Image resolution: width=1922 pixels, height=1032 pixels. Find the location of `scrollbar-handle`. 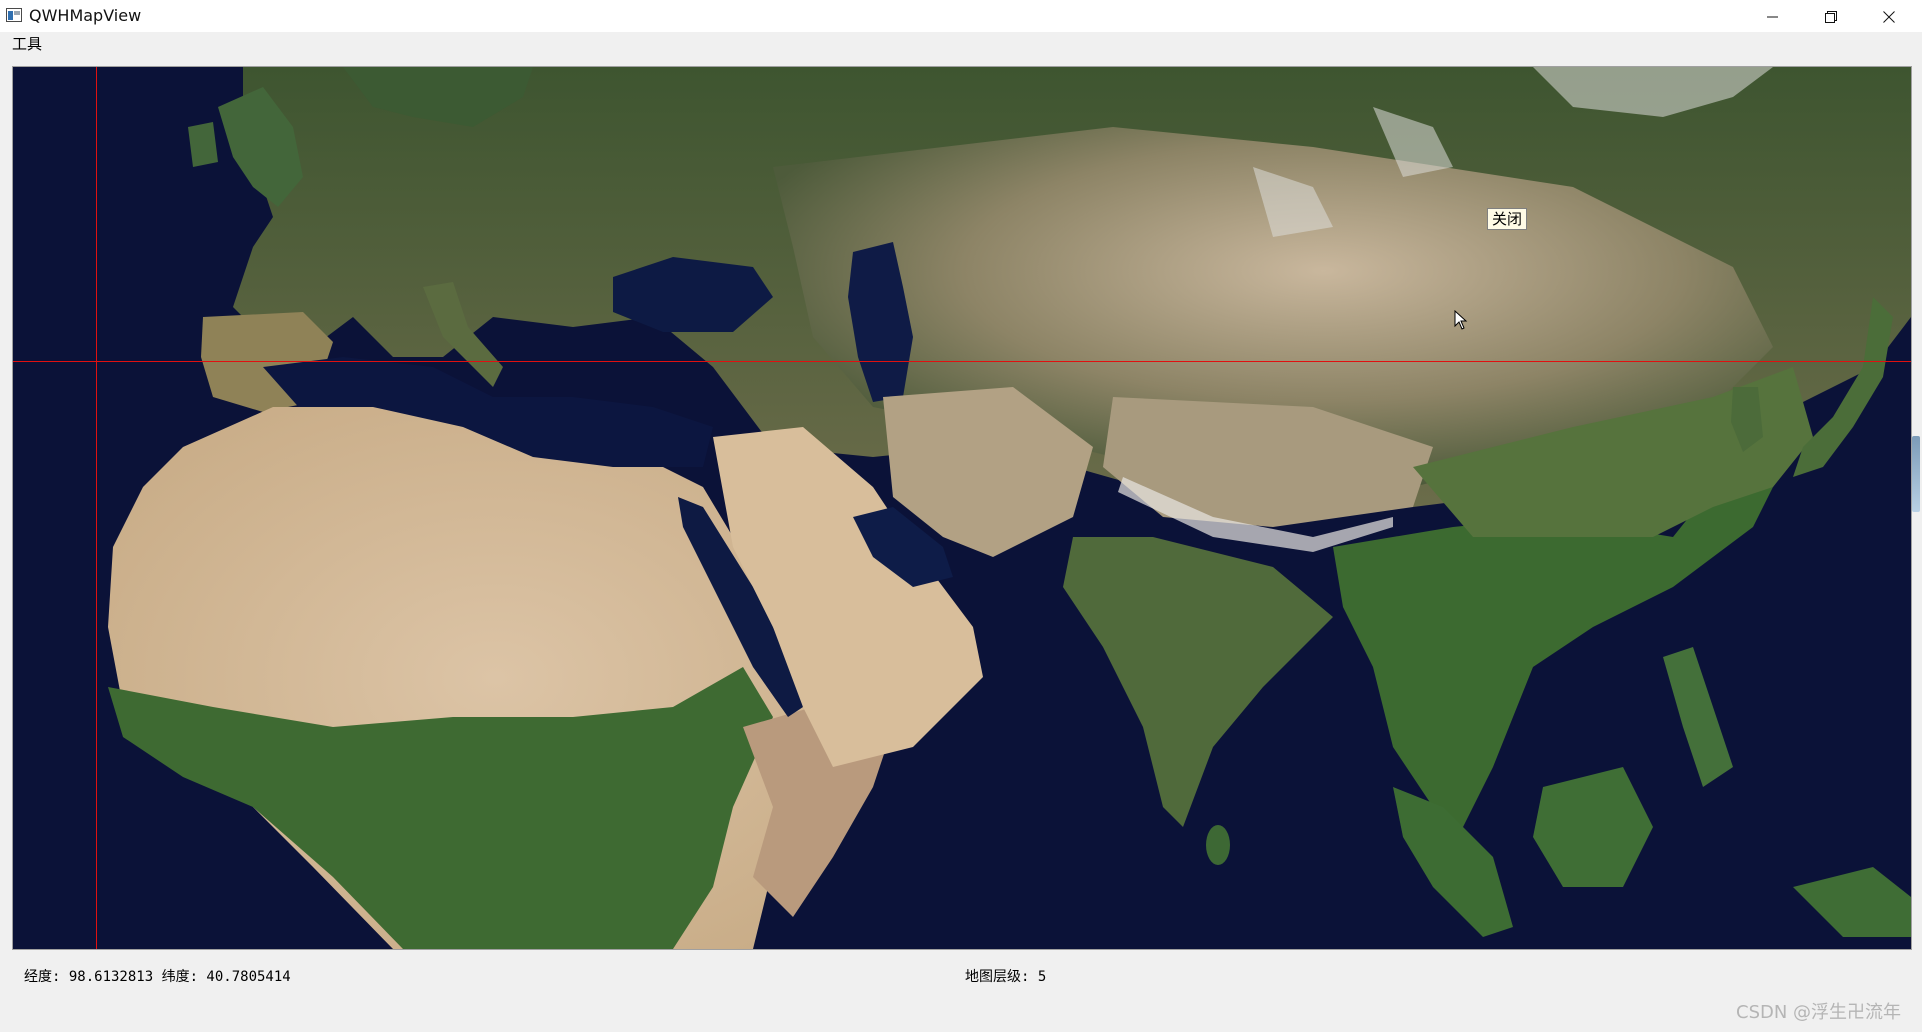

scrollbar-handle is located at coordinates (1916, 474).